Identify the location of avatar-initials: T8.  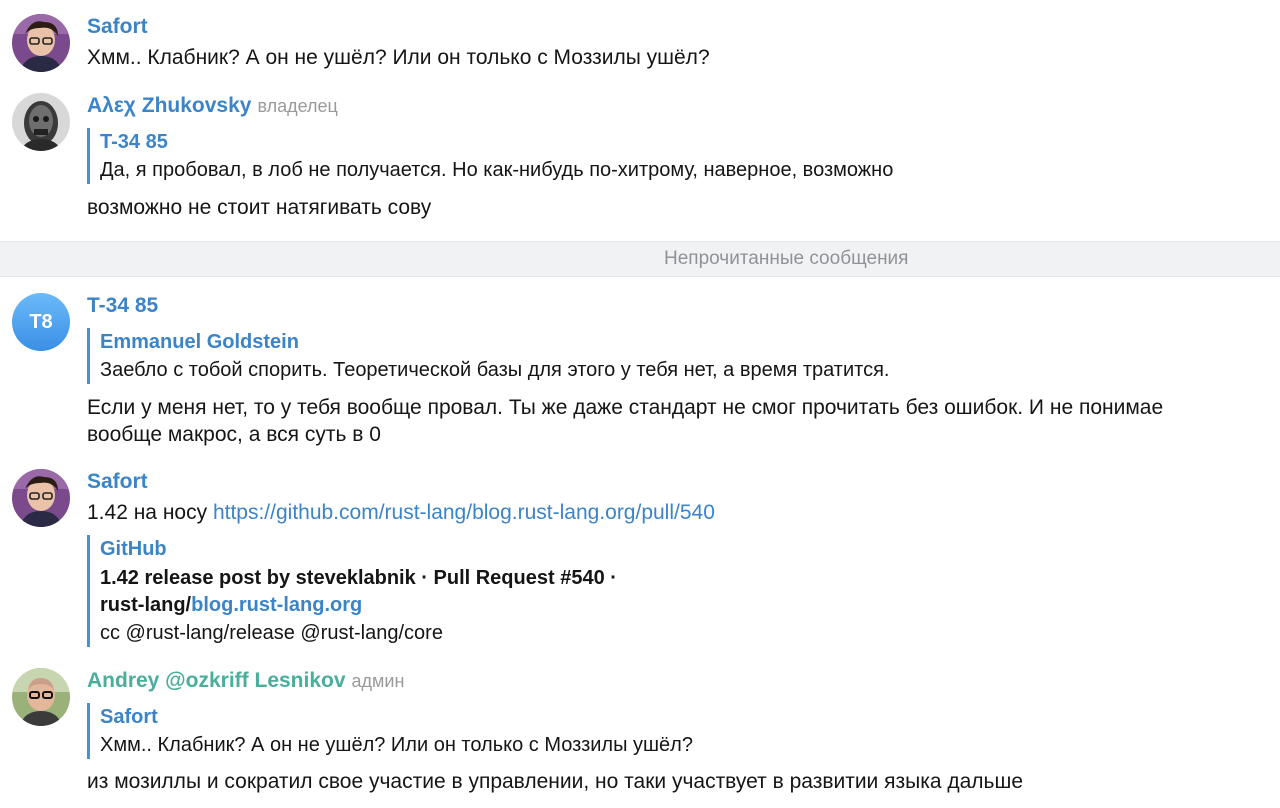
(41, 322).